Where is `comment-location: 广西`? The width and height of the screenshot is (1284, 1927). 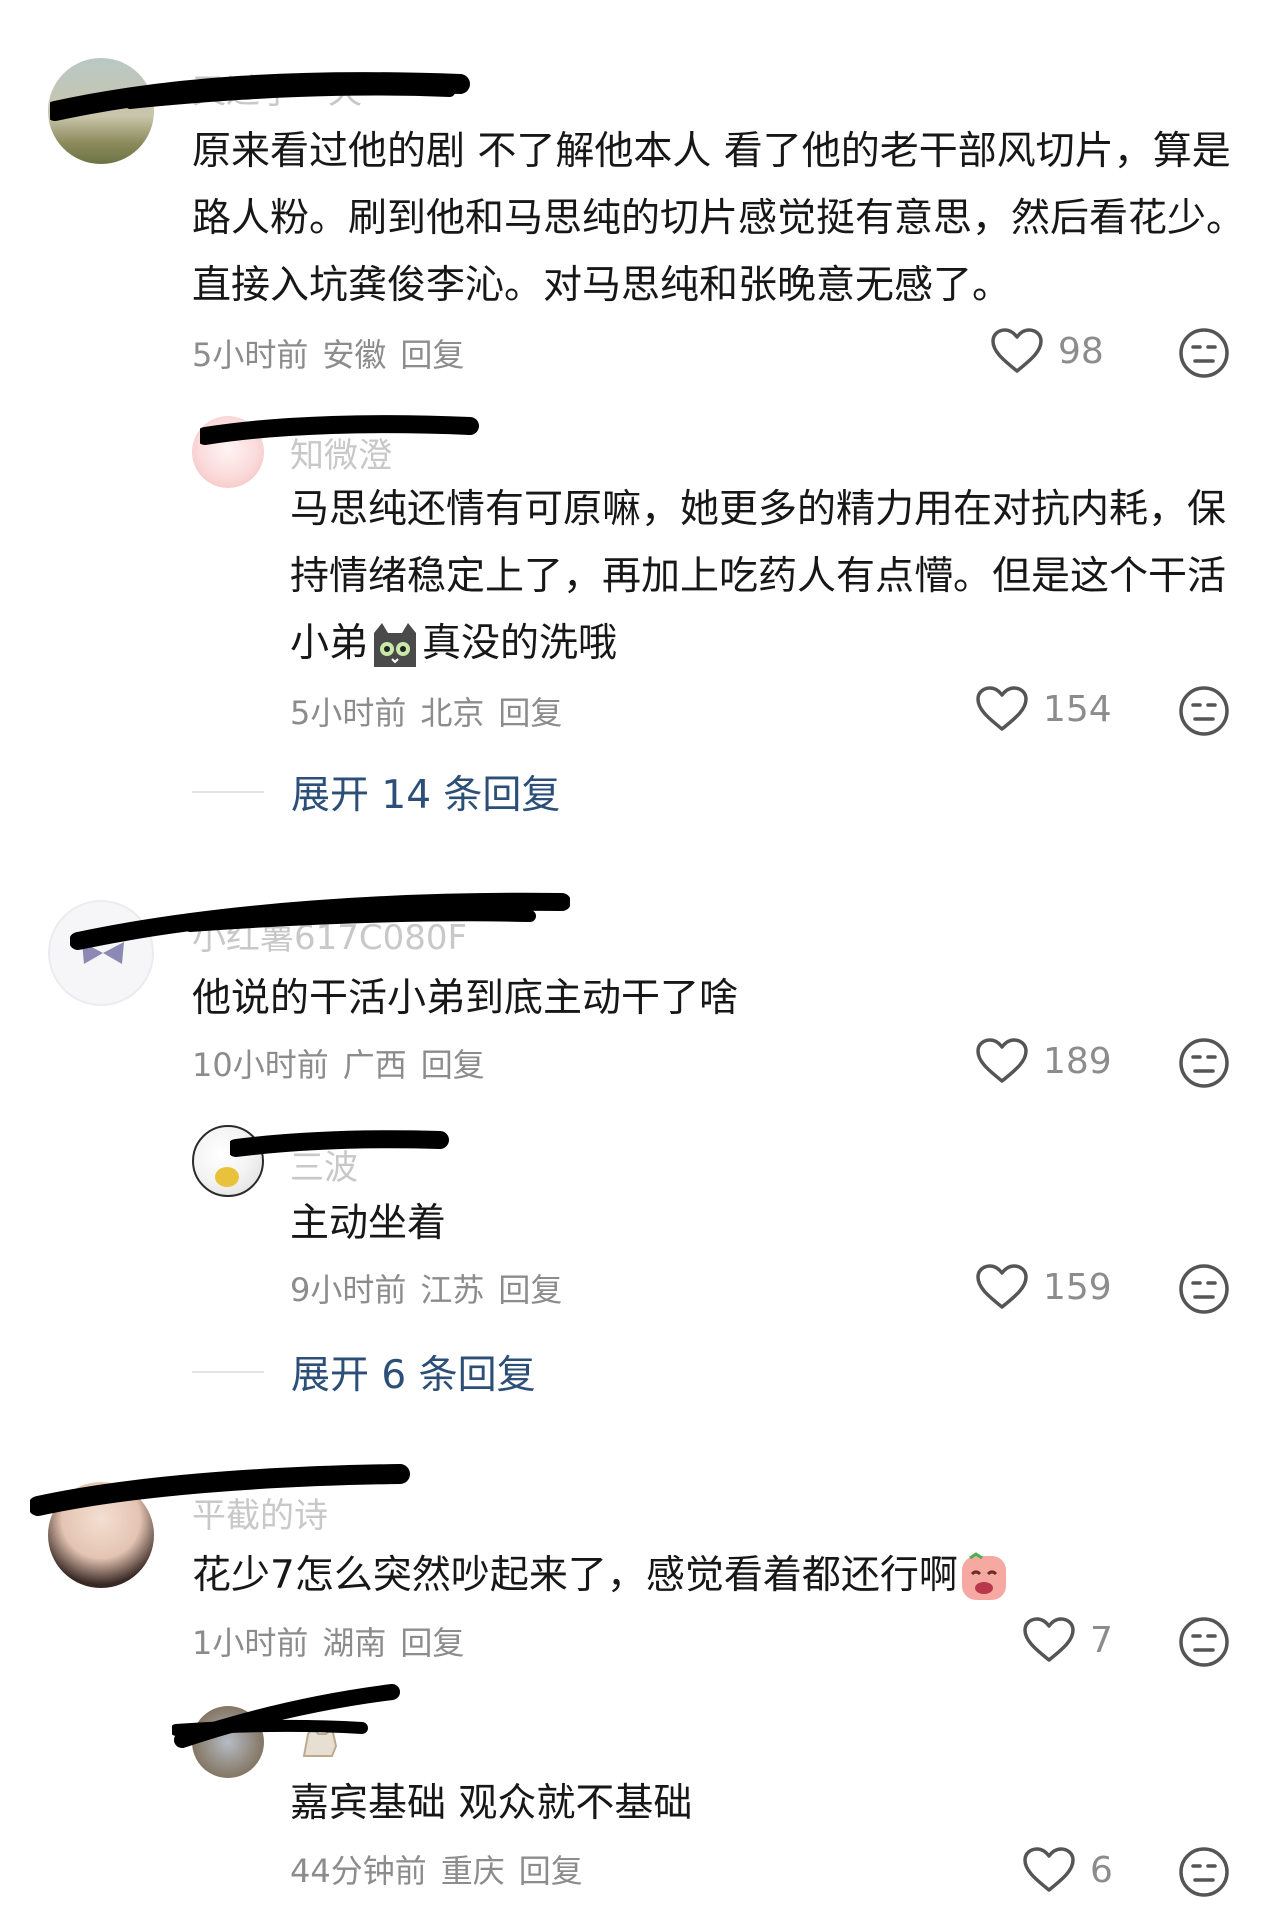 comment-location: 广西 is located at coordinates (374, 1065).